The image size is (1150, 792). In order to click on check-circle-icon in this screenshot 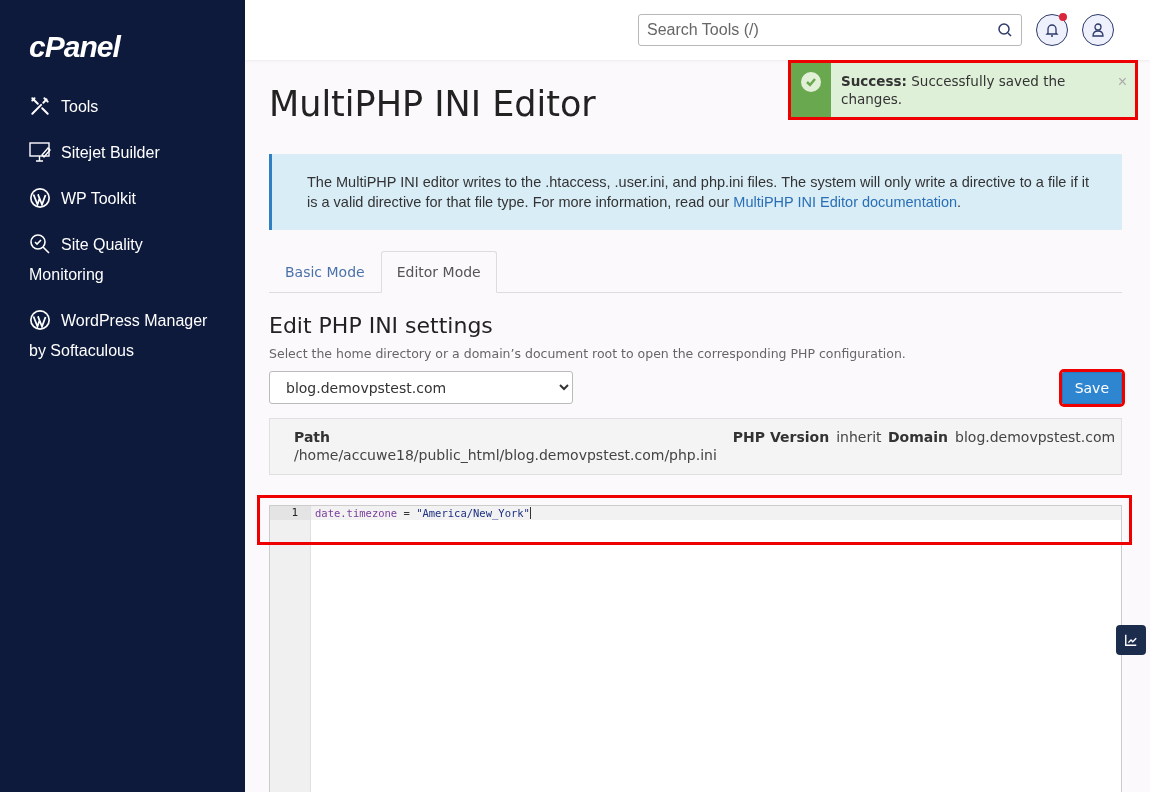, I will do `click(811, 82)`.